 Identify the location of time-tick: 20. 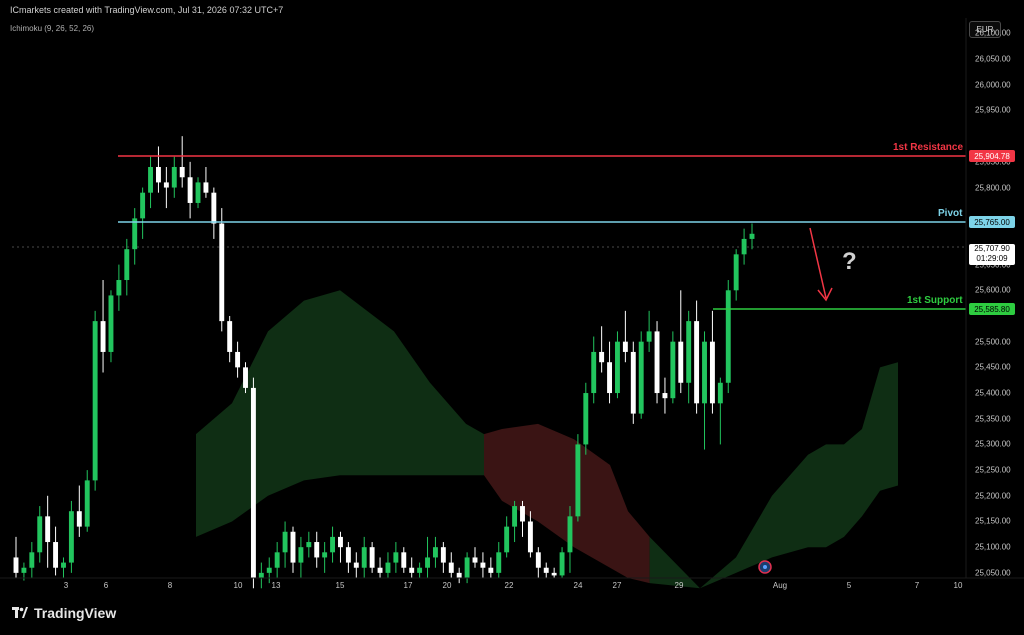
(447, 585).